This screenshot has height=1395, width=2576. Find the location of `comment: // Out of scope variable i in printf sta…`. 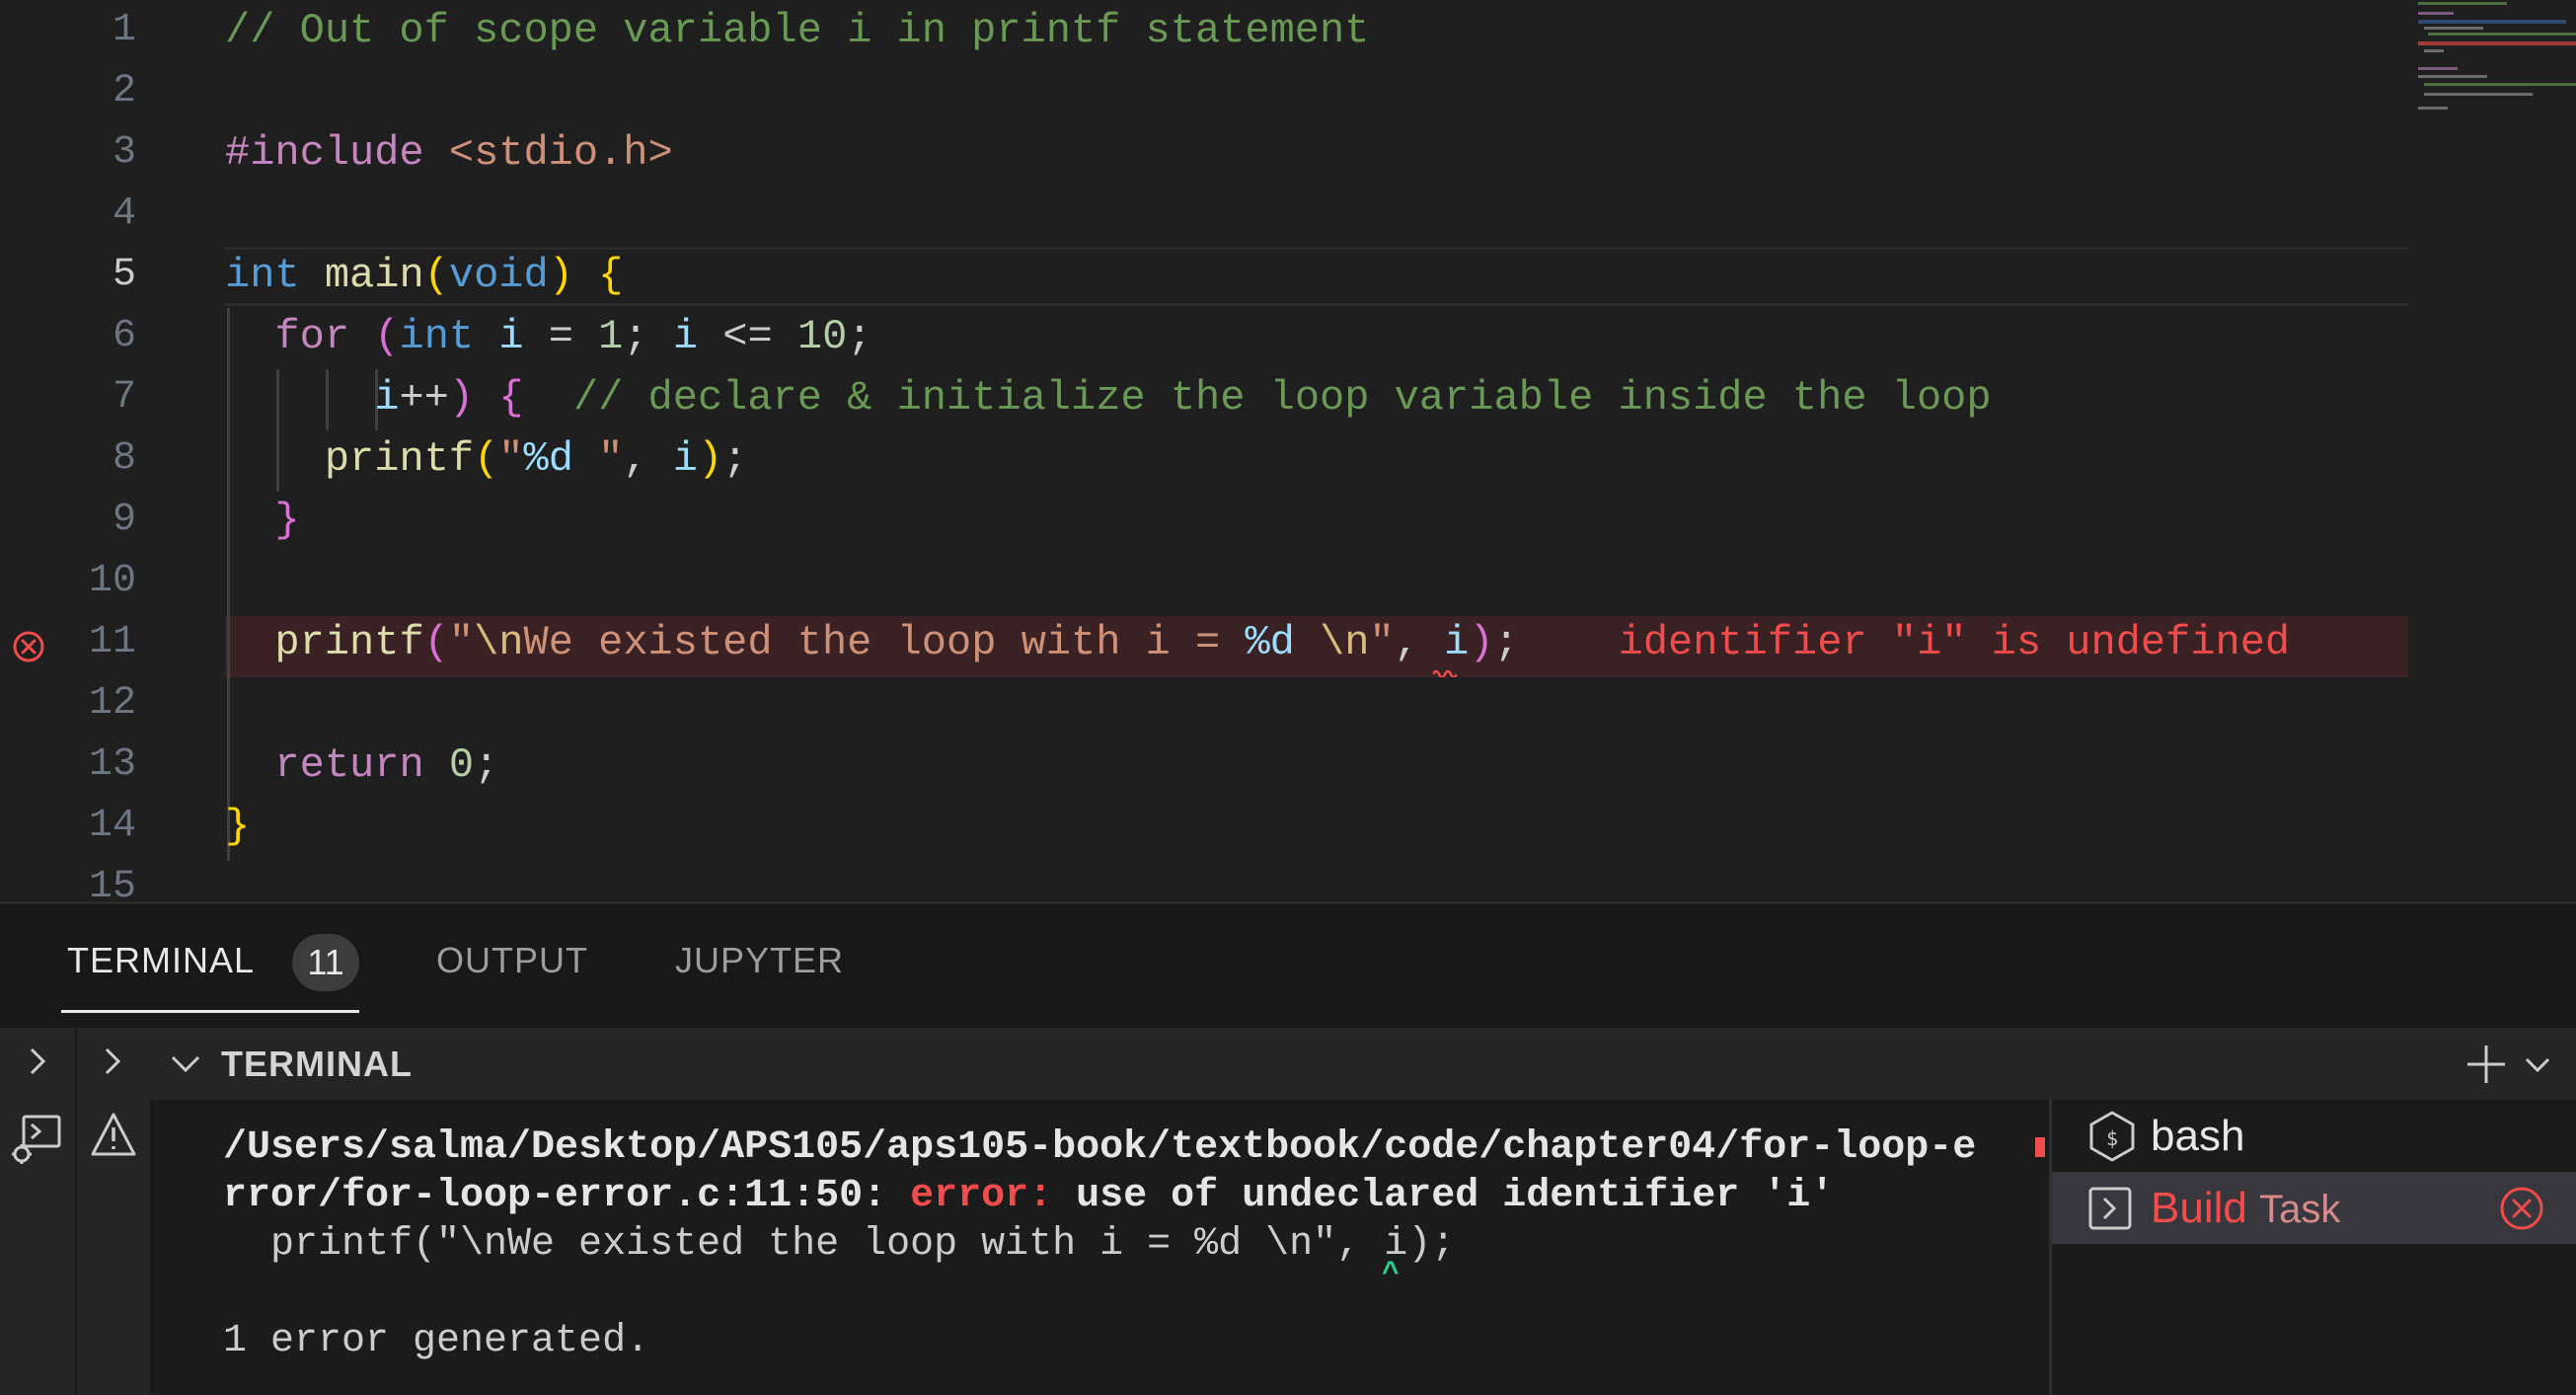

comment: // Out of scope variable i in printf sta… is located at coordinates (798, 30).